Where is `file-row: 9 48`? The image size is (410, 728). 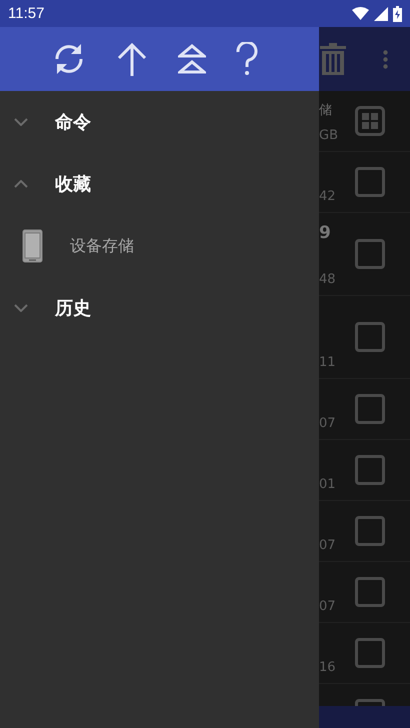
file-row: 9 48 is located at coordinates (364, 254).